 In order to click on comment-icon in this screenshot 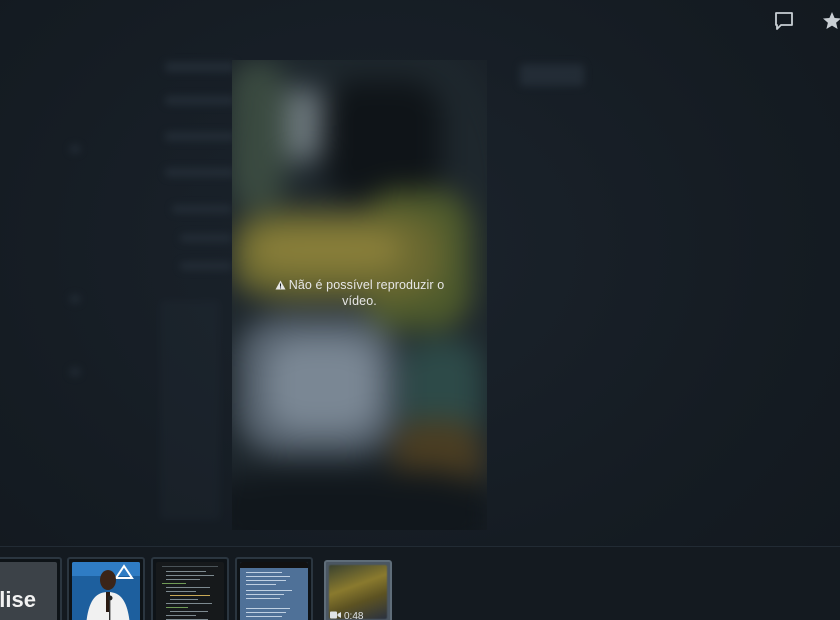, I will do `click(784, 21)`.